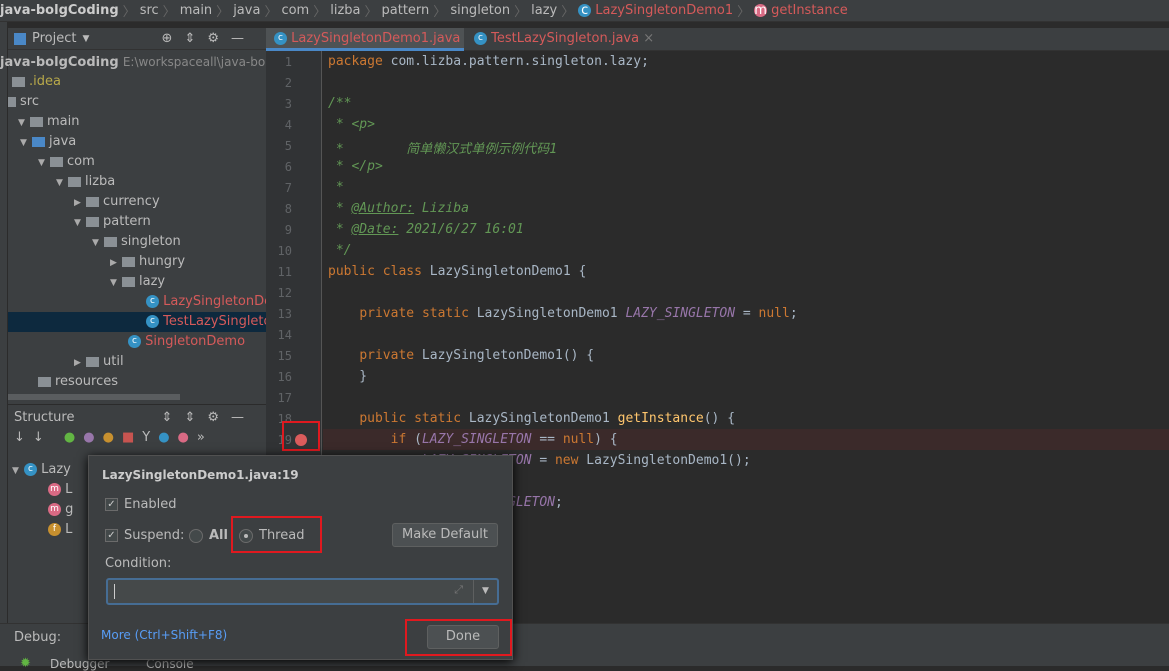  I want to click on tab-testlazysingleton: c TestLazySingleton.java ×, so click(561, 39).